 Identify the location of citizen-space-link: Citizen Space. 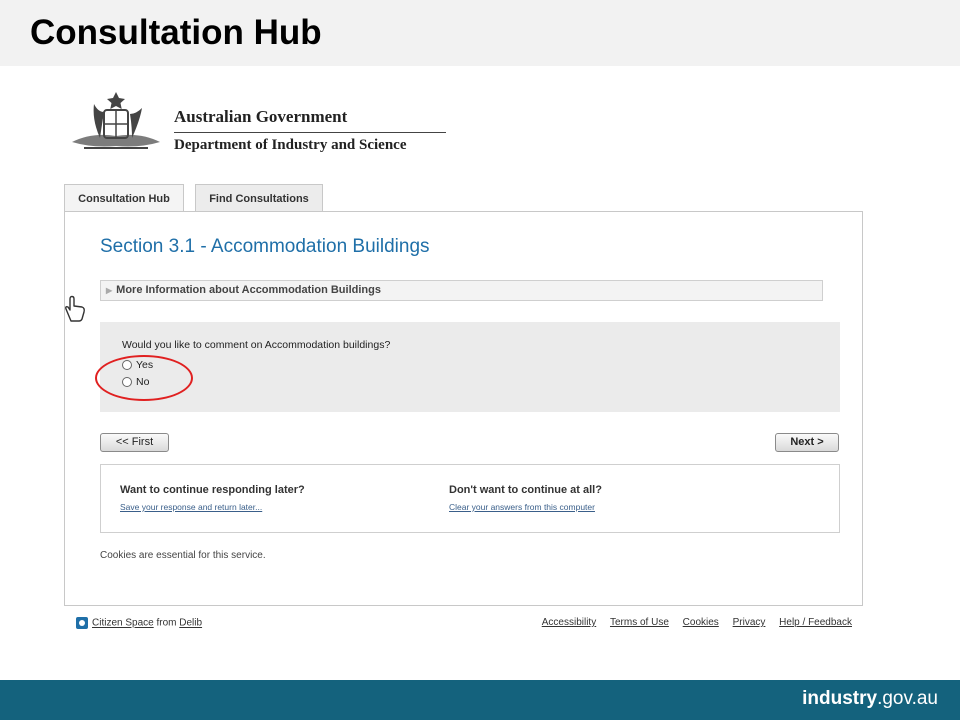
(123, 623).